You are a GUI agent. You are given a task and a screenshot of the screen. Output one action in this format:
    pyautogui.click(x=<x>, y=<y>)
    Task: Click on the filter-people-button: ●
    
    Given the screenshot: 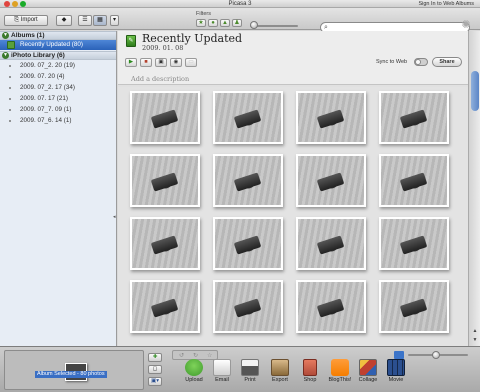 What is the action you would take?
    pyautogui.click(x=213, y=23)
    